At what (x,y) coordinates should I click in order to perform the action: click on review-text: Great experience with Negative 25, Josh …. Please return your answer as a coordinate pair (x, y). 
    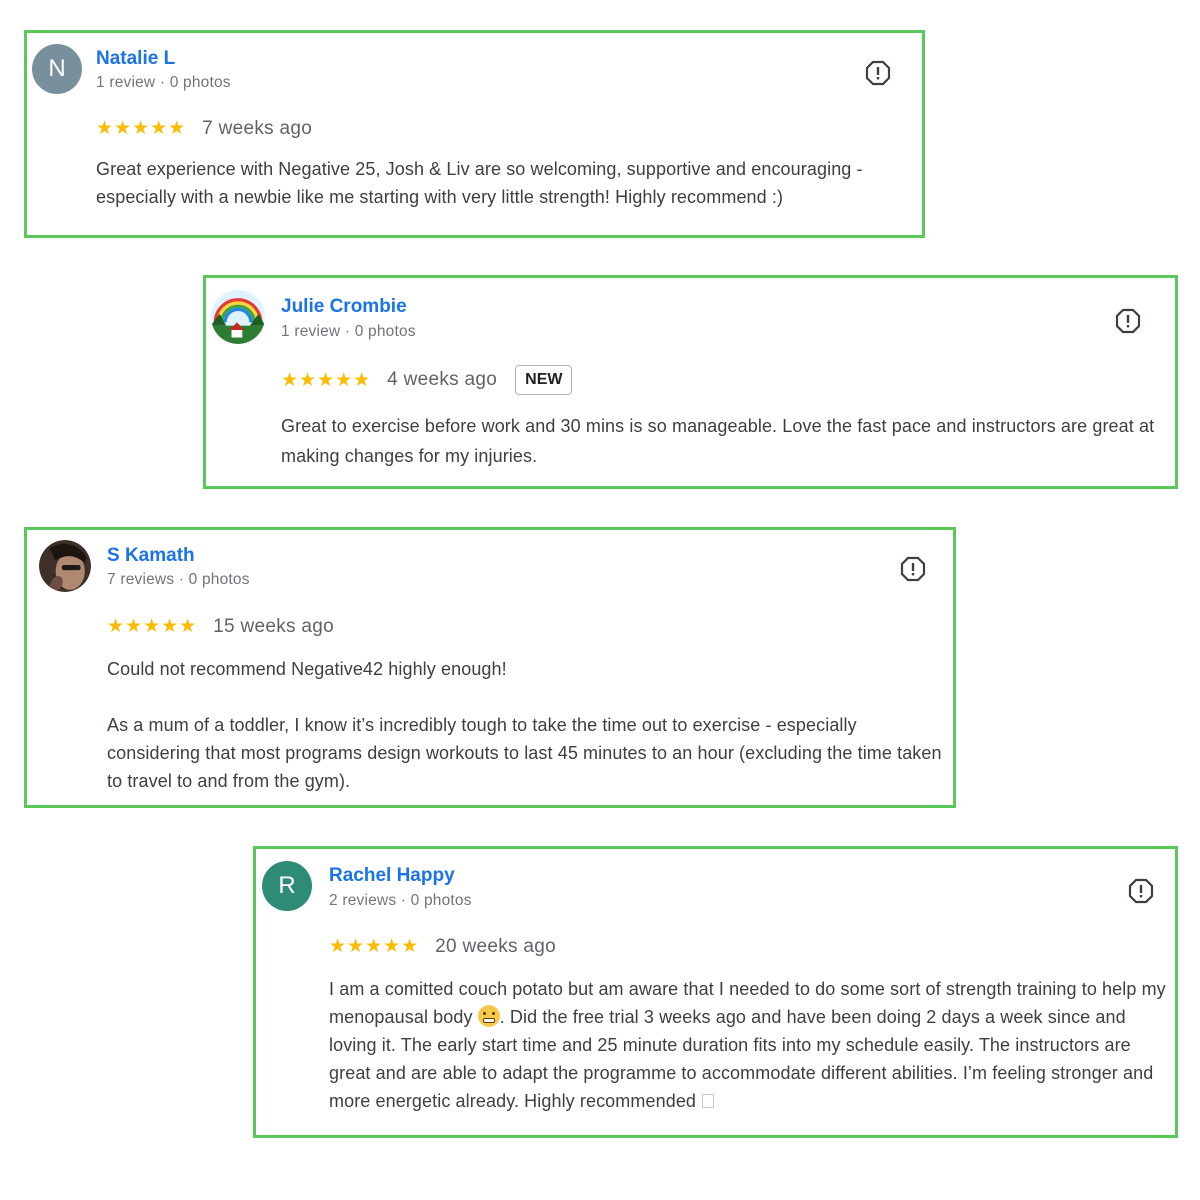
    Looking at the image, I should click on (506, 183).